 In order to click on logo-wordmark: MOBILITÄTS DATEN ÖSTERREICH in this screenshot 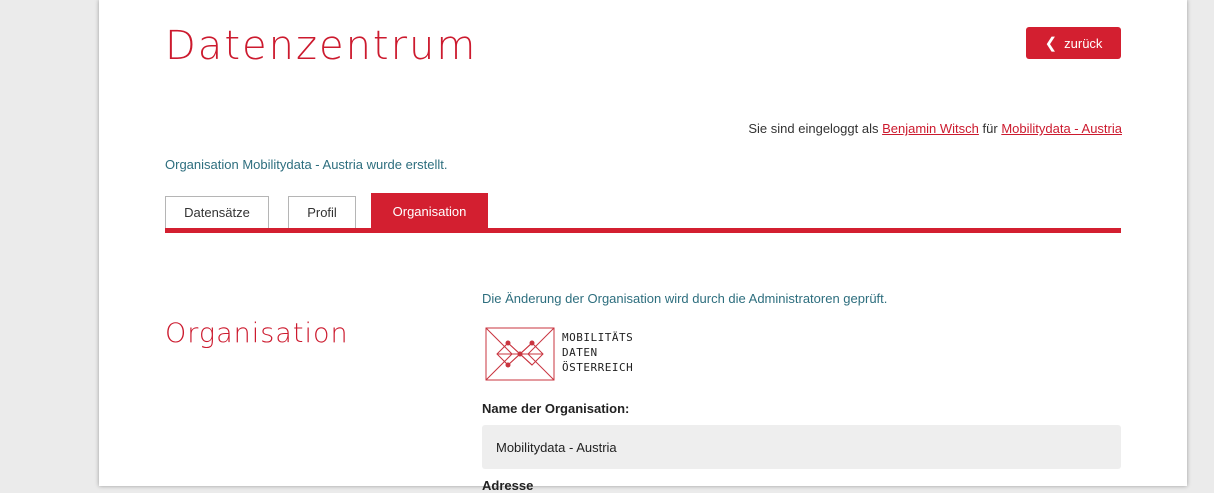, I will do `click(597, 351)`.